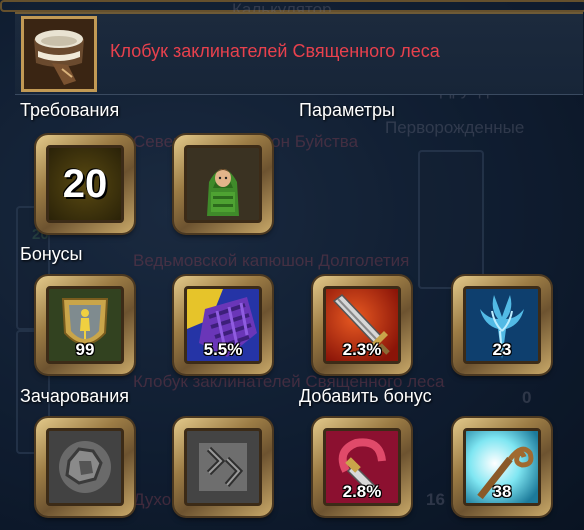 This screenshot has height=530, width=584. Describe the element at coordinates (51, 254) in the screenshot. I see `bonuses-label: Бонусы` at that location.